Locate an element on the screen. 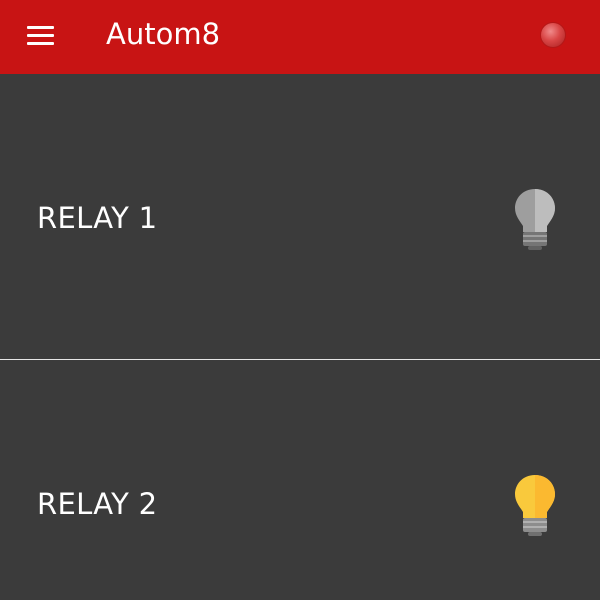  lightbulb-on-icon is located at coordinates (535, 505).